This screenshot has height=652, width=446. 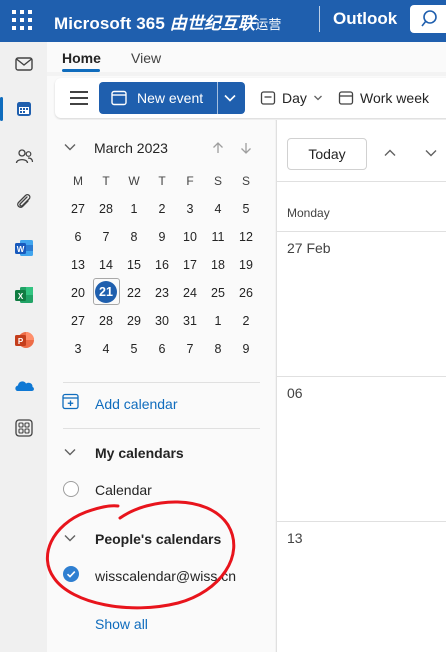 I want to click on shared-calendar-label: wisscalendar@wiss.cn, so click(x=165, y=576).